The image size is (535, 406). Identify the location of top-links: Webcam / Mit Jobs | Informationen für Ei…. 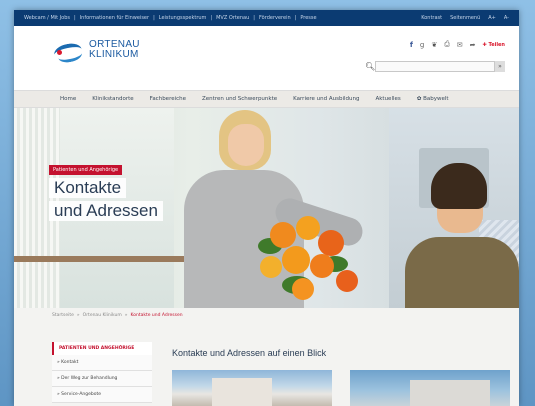
(170, 18).